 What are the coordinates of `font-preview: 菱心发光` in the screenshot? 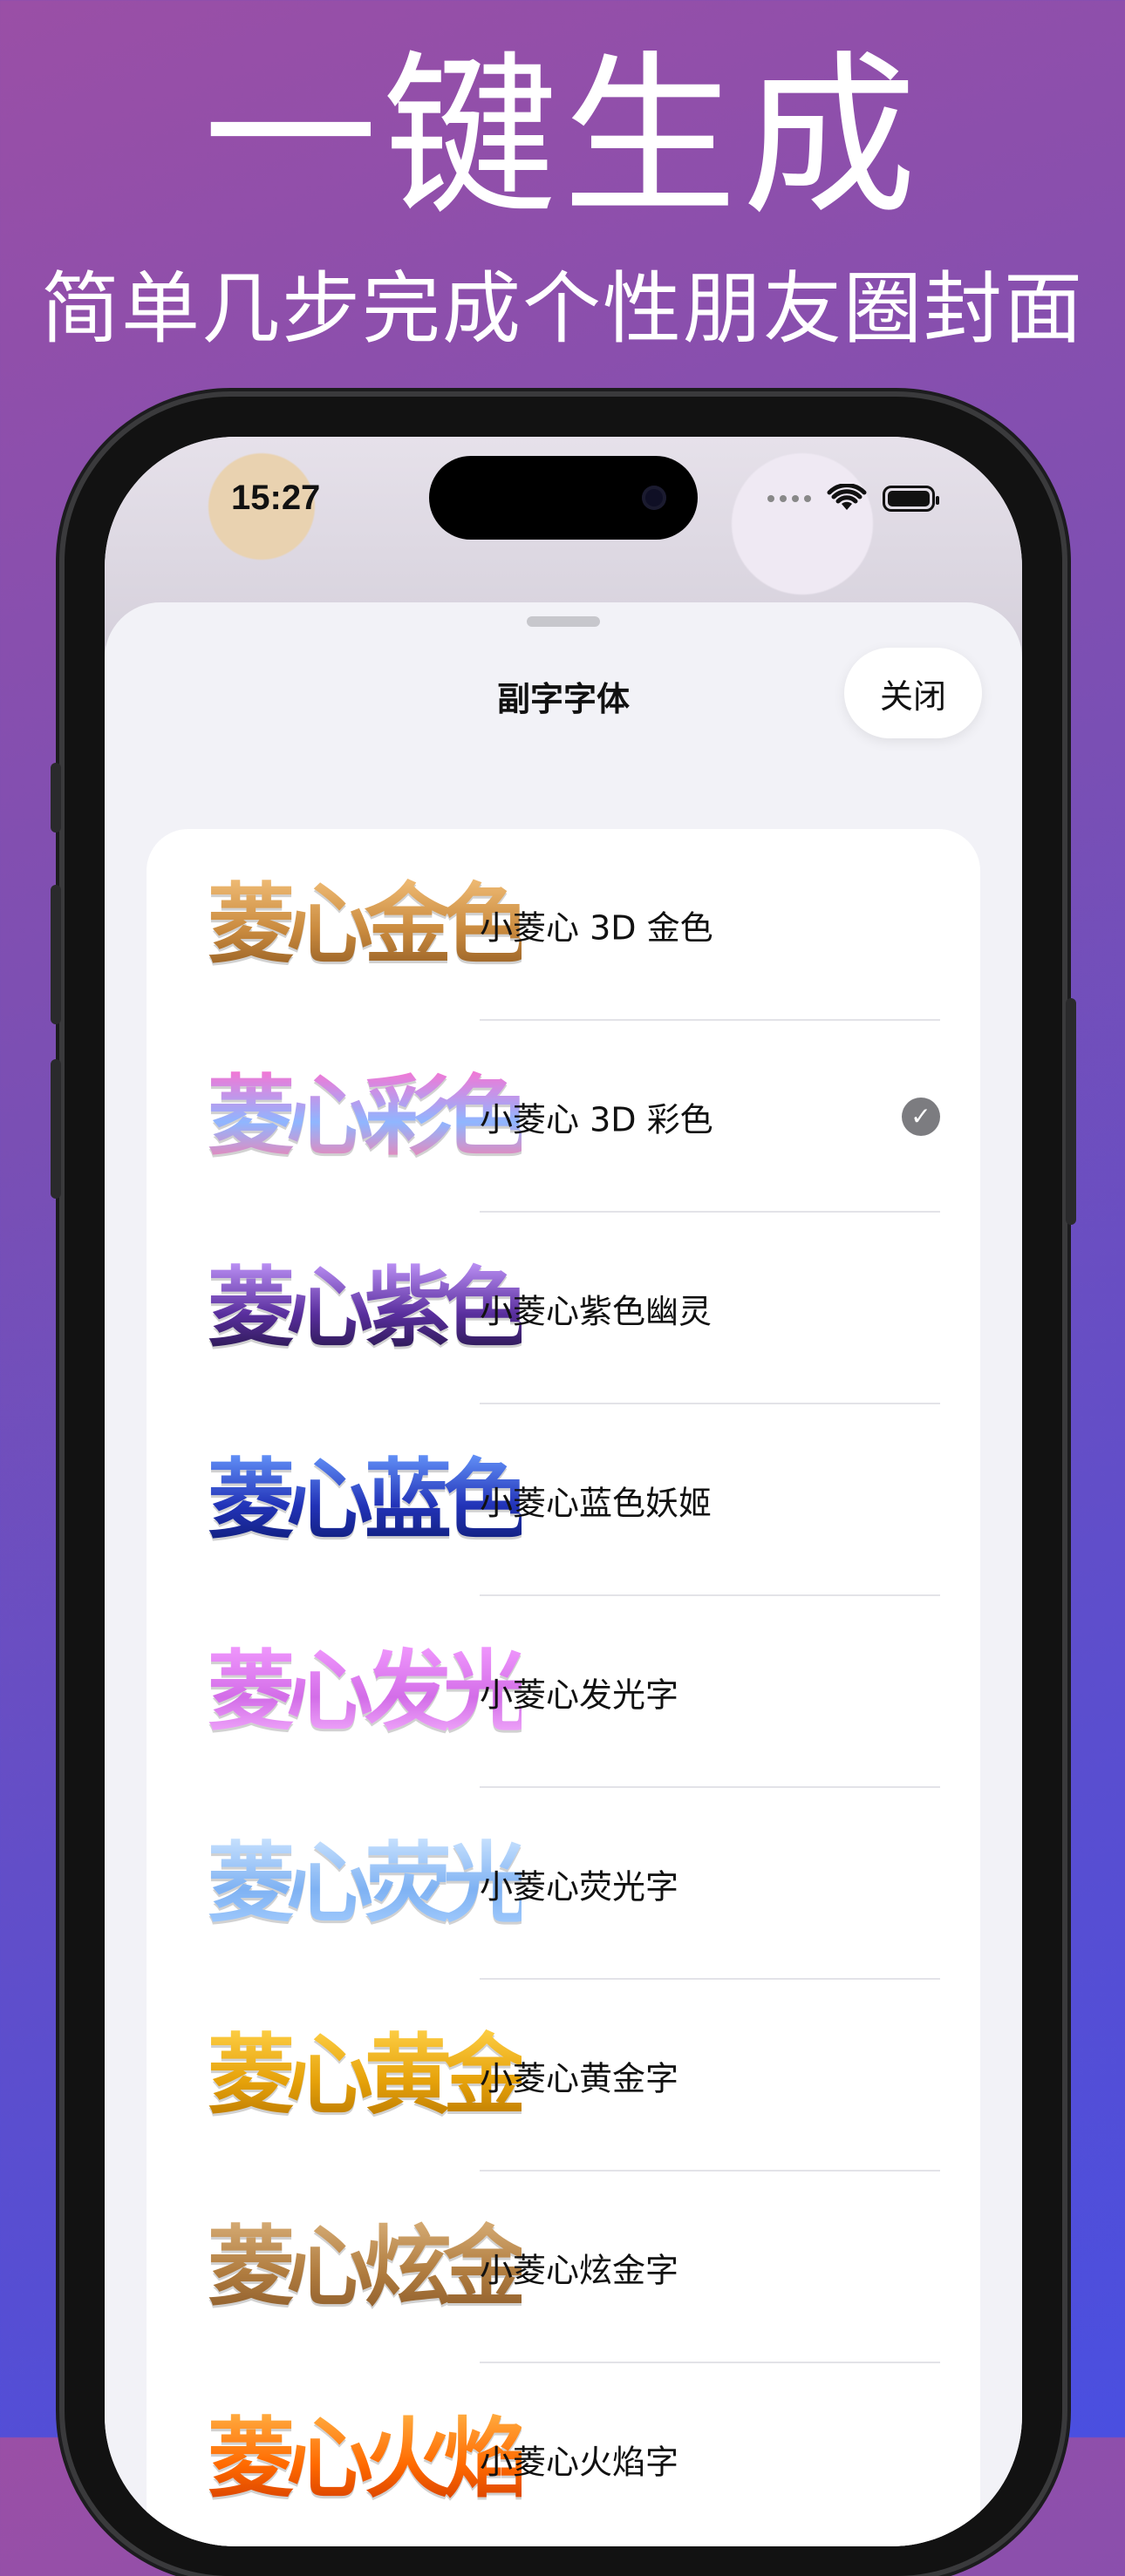 It's located at (369, 1692).